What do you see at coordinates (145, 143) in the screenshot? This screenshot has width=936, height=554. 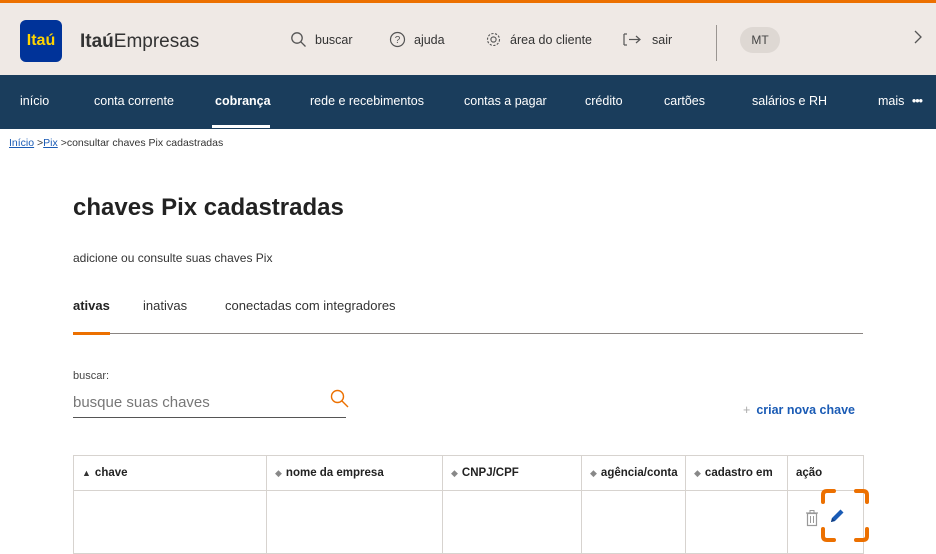 I see `breadcrumb-current: consultar chaves Pix cadastradas` at bounding box center [145, 143].